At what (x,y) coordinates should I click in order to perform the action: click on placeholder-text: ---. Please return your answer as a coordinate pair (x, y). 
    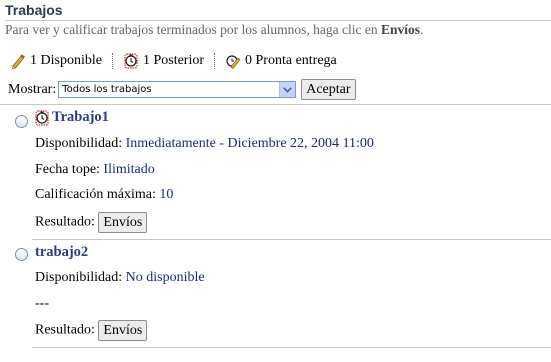
    Looking at the image, I should click on (42, 303).